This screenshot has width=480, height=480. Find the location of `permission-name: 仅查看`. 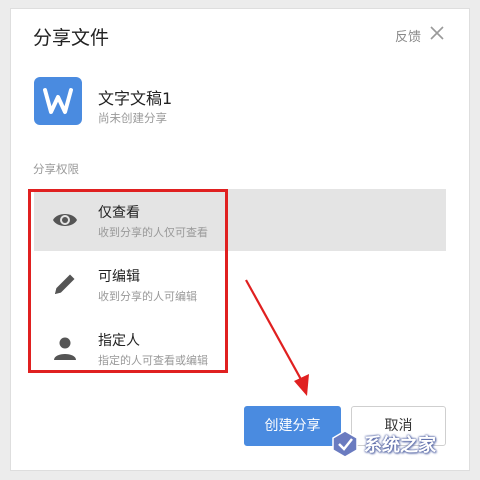

permission-name: 仅查看 is located at coordinates (119, 213).